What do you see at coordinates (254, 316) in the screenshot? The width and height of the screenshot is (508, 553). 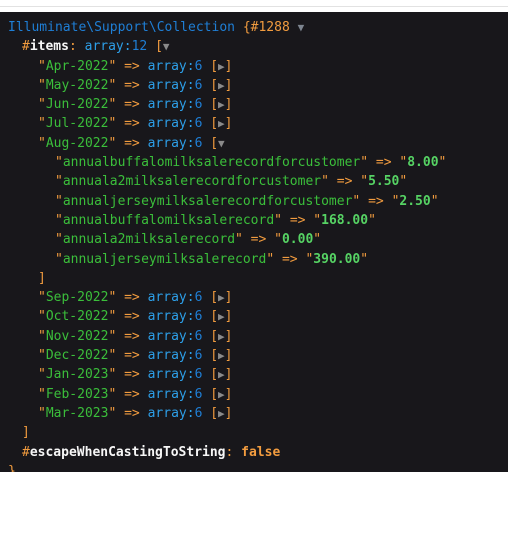 I see `month-entry-line: "Oct-2022" => array:6 [▶]` at bounding box center [254, 316].